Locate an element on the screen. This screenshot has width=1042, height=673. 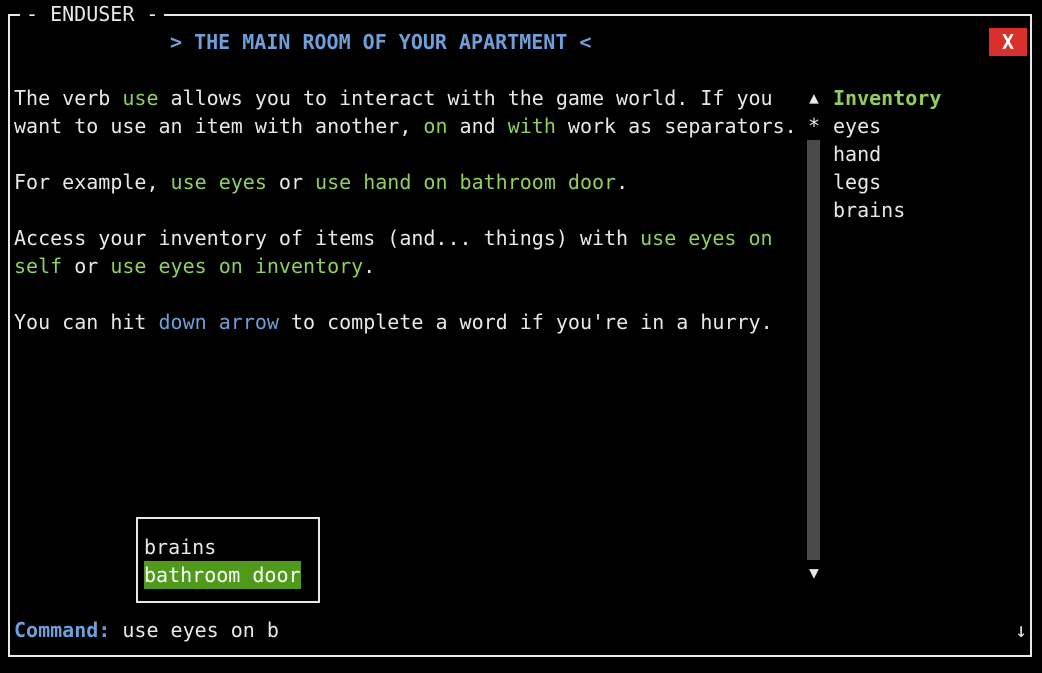
text-span: work as separators. is located at coordinates (676, 126).